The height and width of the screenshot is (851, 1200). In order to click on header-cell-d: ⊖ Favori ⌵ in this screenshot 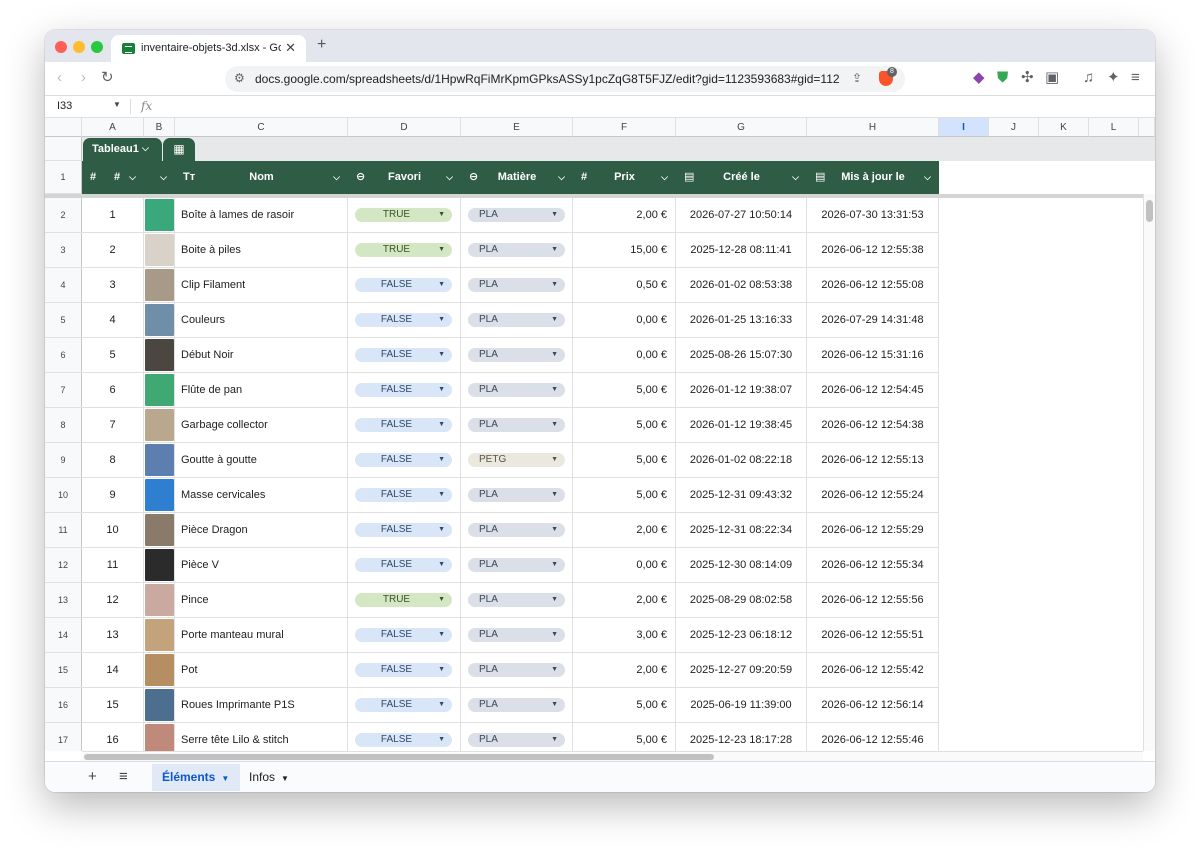, I will do `click(404, 177)`.